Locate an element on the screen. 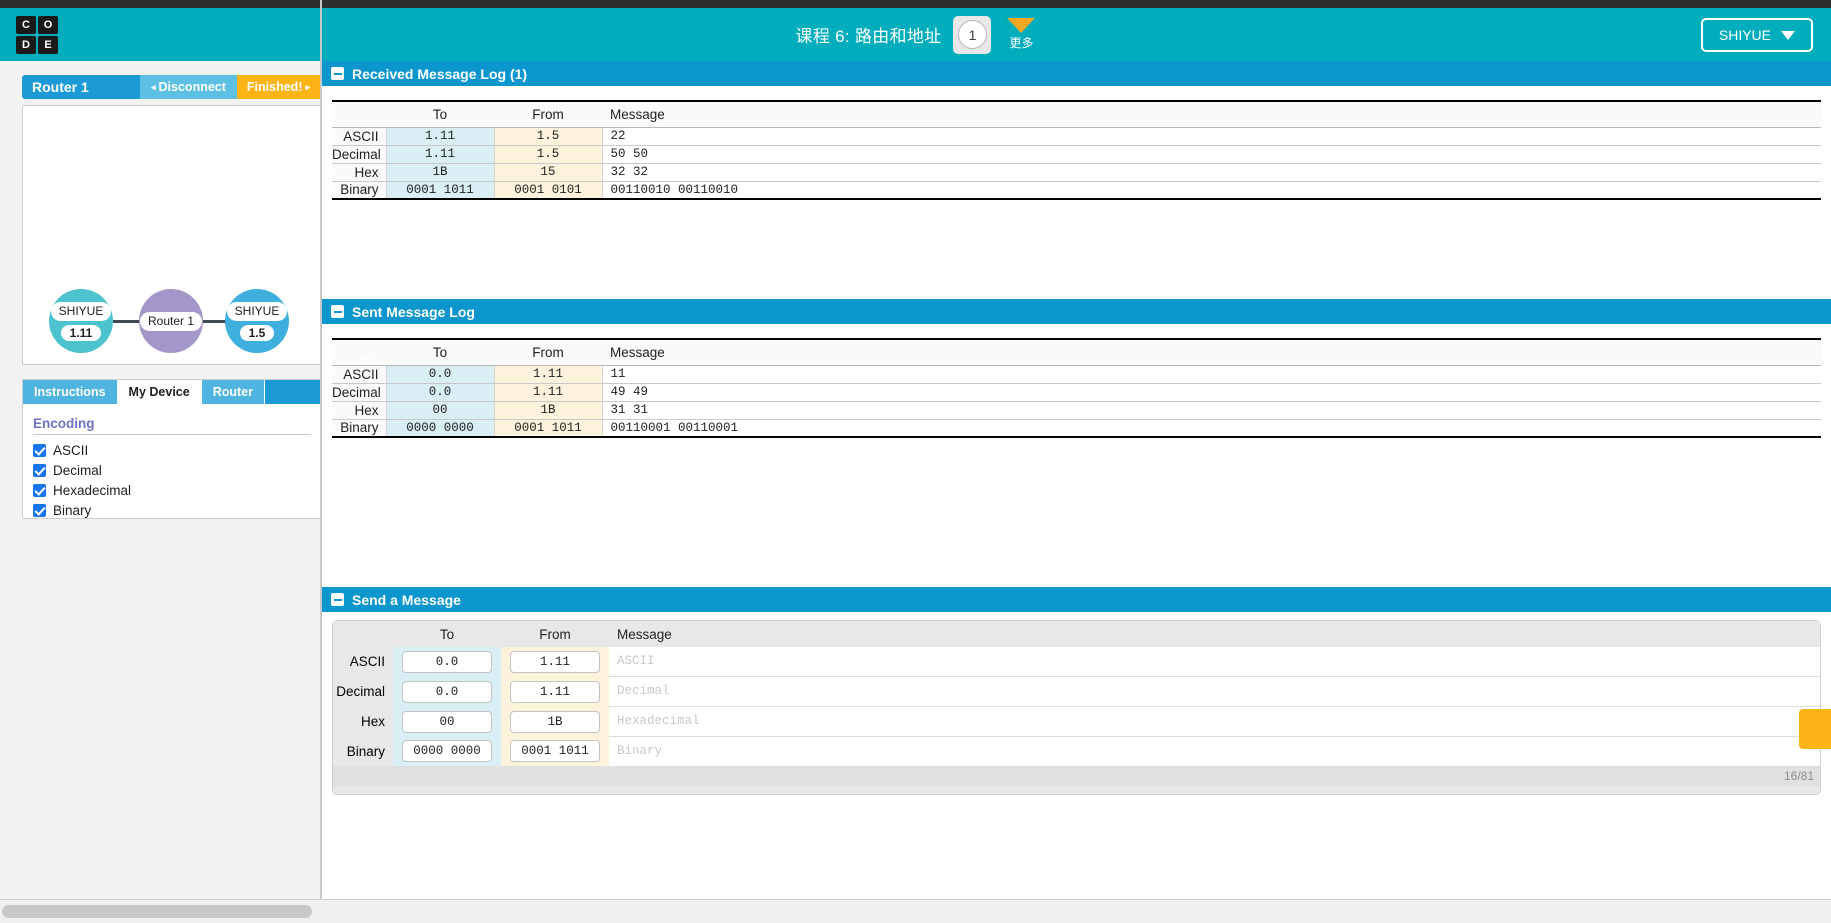 The height and width of the screenshot is (923, 1831). cell-to: 00 is located at coordinates (440, 410).